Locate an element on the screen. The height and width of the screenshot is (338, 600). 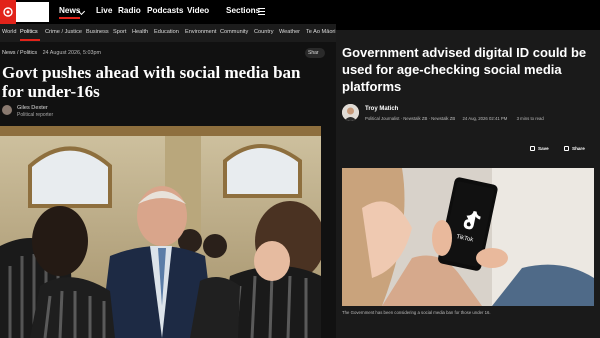
logo-wordmark-box is located at coordinates (32, 12).